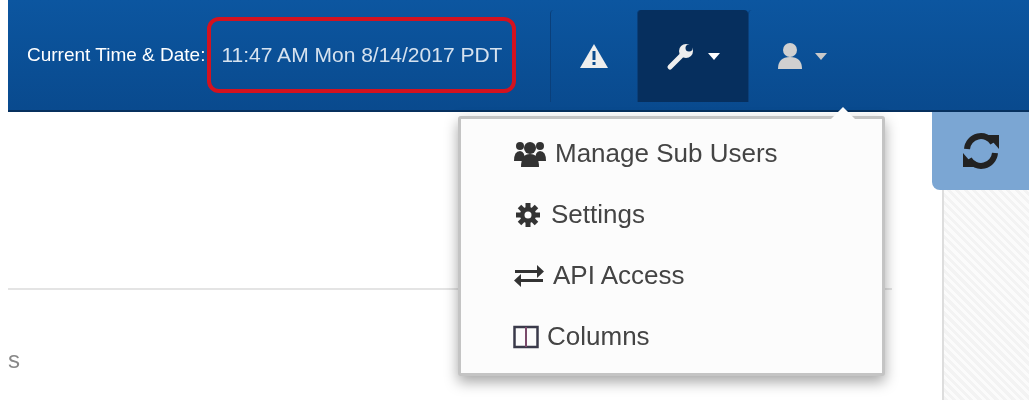 The width and height of the screenshot is (1029, 400). Describe the element at coordinates (671, 336) in the screenshot. I see `menu-item: Columns` at that location.